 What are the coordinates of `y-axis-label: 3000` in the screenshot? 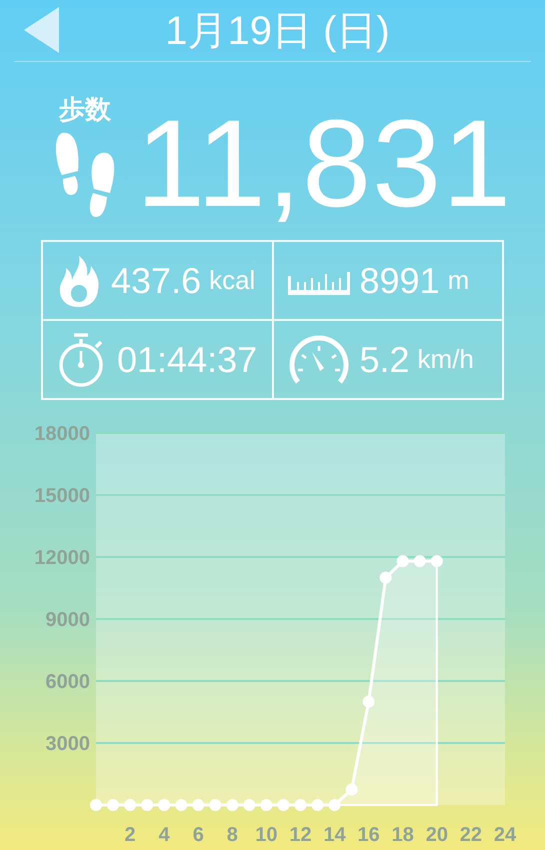 It's located at (68, 744).